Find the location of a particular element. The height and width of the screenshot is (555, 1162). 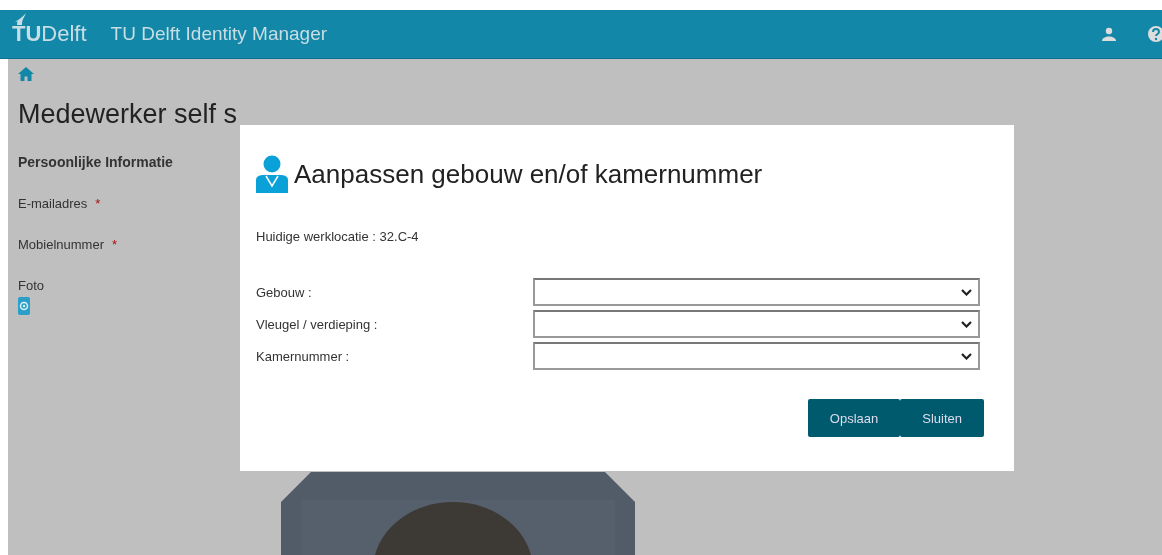

dialog-button: Opslaan is located at coordinates (854, 418).